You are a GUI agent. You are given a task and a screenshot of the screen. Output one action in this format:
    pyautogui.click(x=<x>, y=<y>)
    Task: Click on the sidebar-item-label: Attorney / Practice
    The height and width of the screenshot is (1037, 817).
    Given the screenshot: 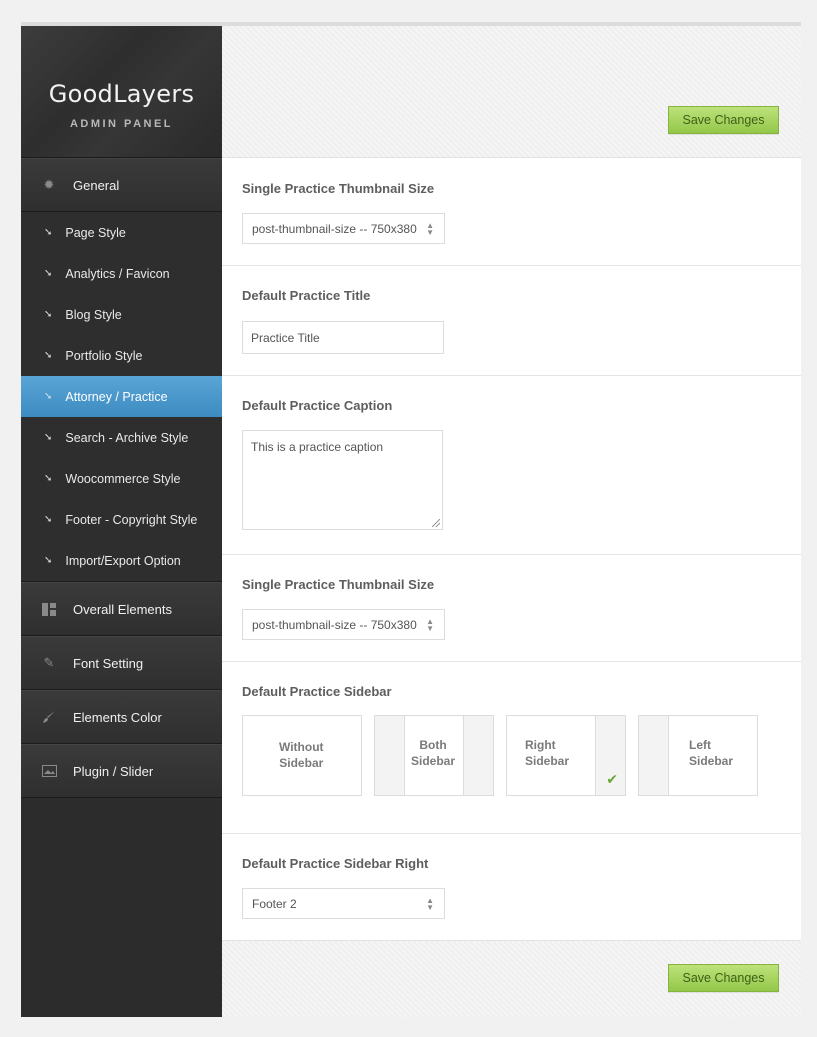 What is the action you would take?
    pyautogui.click(x=116, y=396)
    